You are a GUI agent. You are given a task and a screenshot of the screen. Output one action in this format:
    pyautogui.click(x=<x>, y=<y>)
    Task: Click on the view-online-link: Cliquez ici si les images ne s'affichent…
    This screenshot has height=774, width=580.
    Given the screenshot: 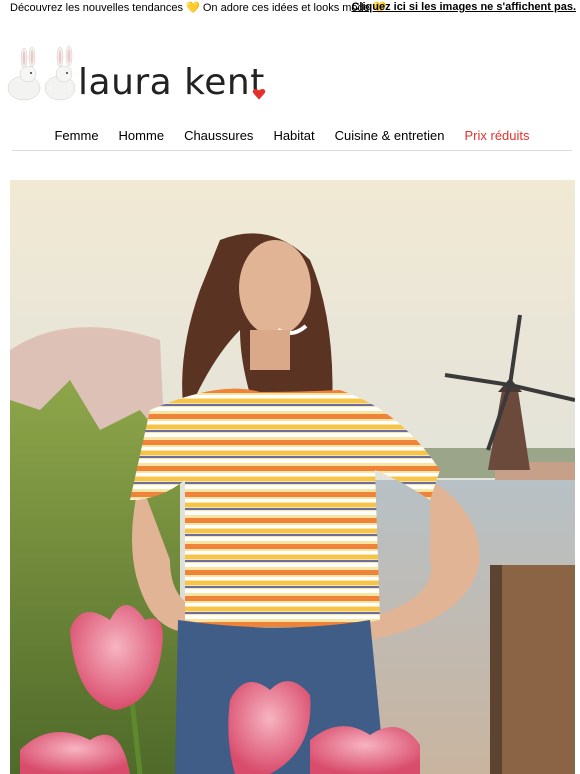 What is the action you would take?
    pyautogui.click(x=463, y=7)
    